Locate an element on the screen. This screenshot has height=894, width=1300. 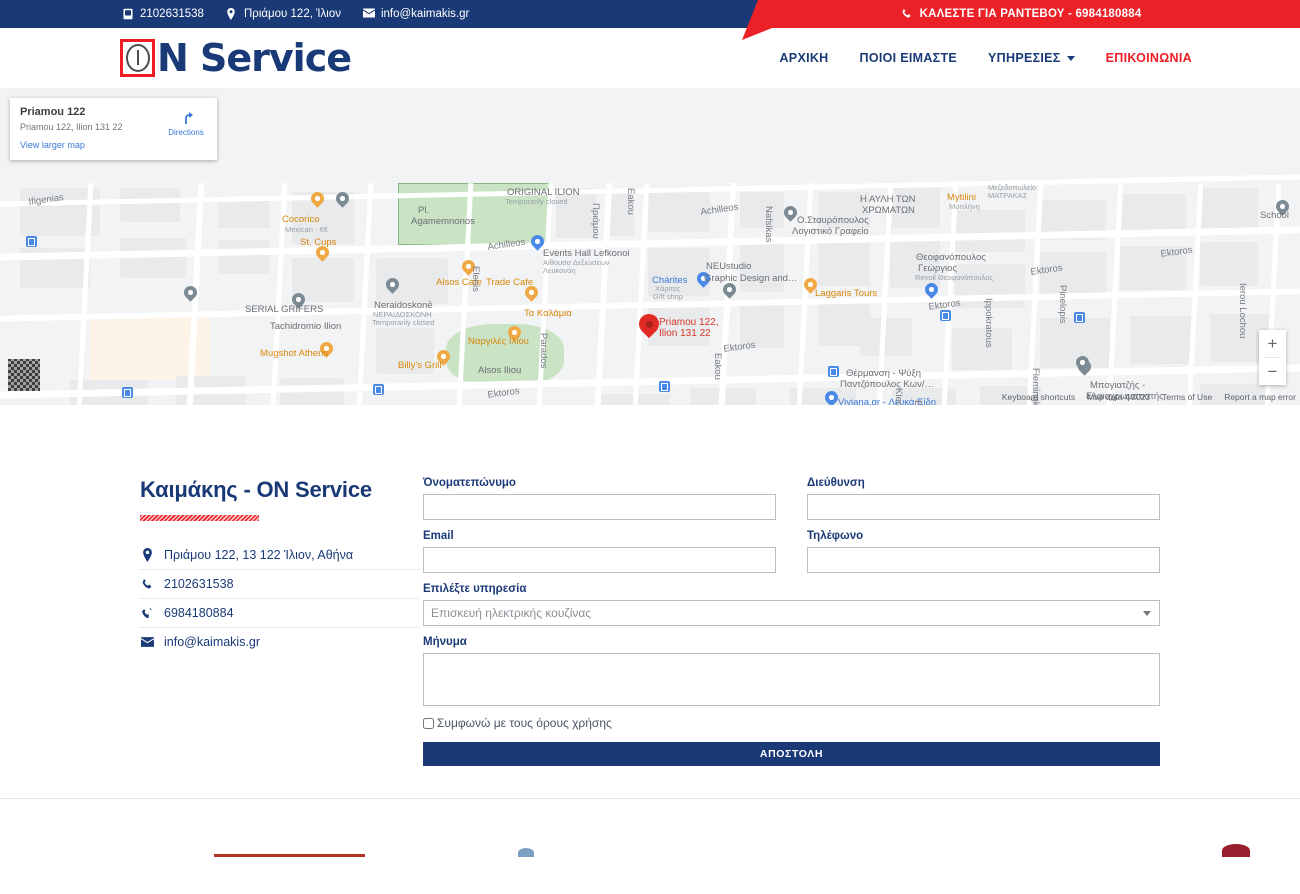
nav-item-home: ΑΡΧΙΚΗ is located at coordinates (803, 58).